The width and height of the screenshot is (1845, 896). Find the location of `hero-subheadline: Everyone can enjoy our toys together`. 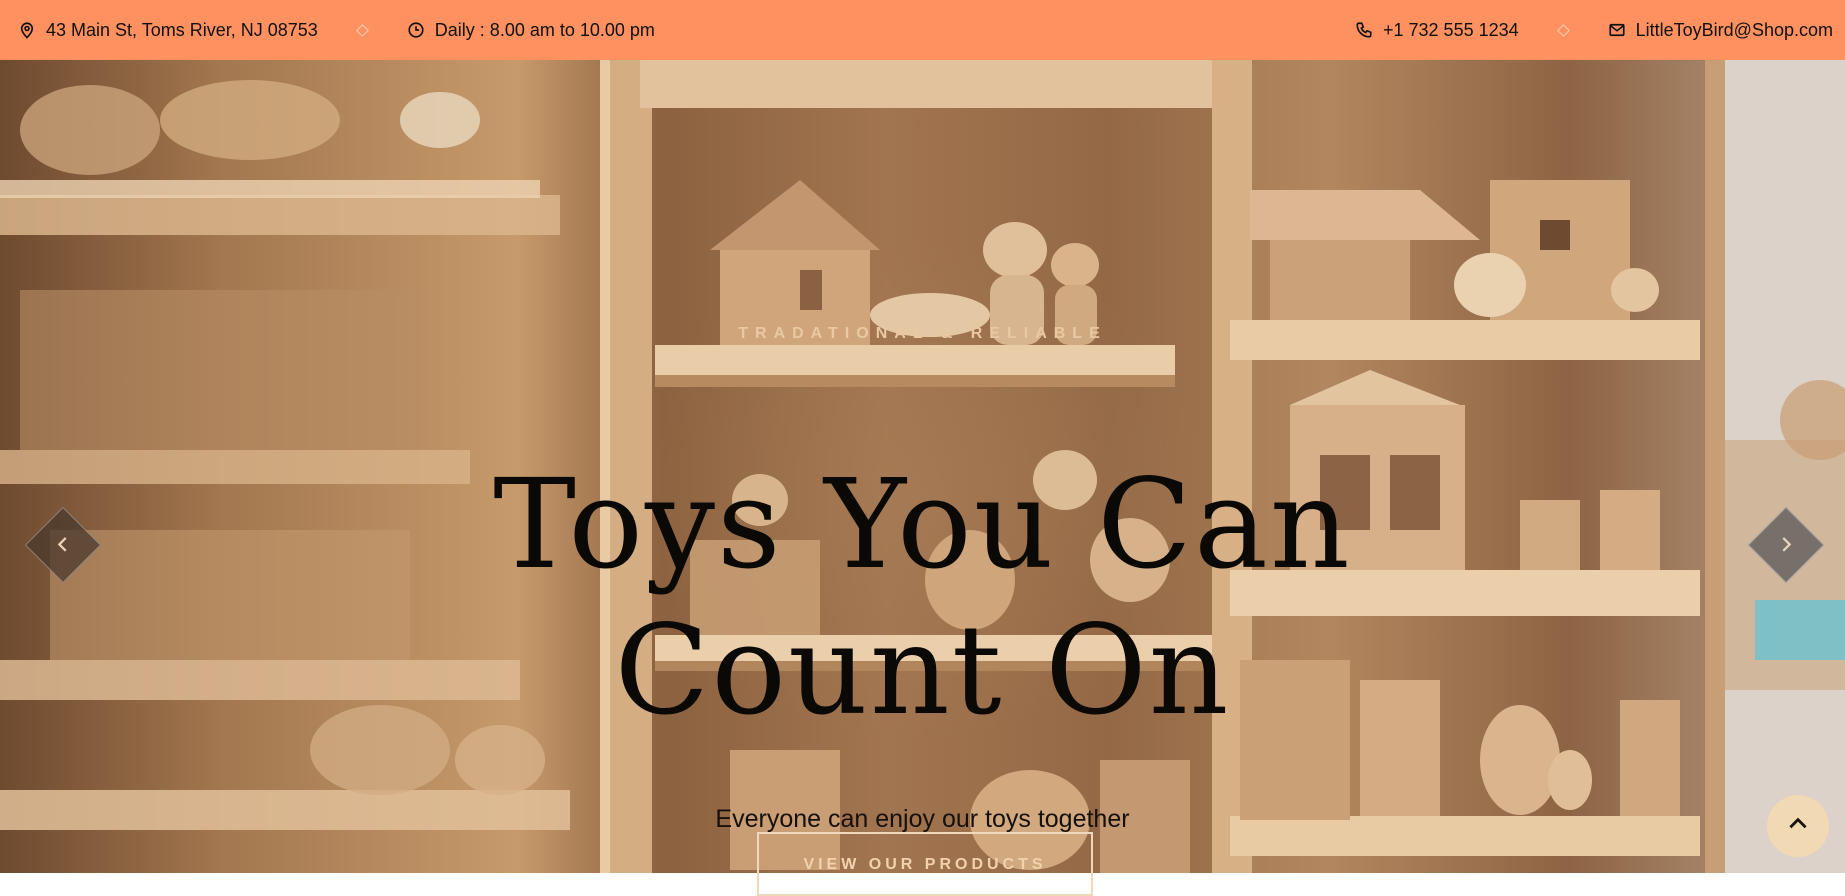

hero-subheadline: Everyone can enjoy our toys together is located at coordinates (922, 819).